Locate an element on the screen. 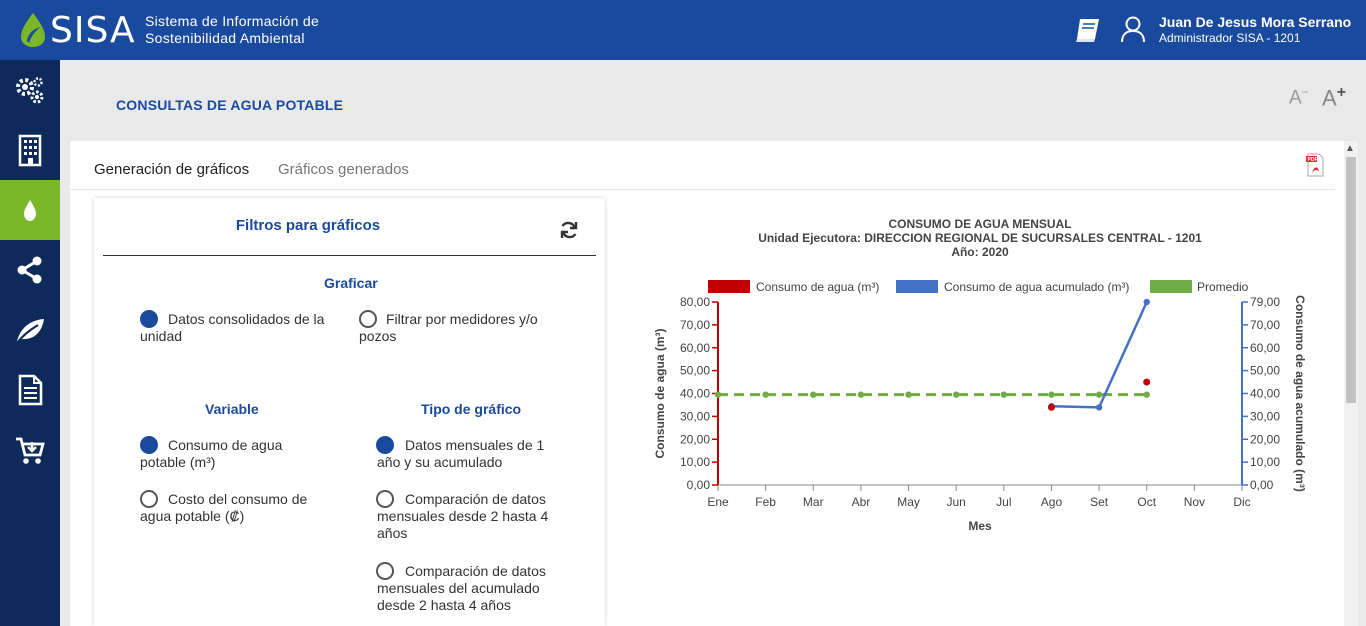 This screenshot has height=626, width=1366. legend-swatch-consumo is located at coordinates (729, 286).